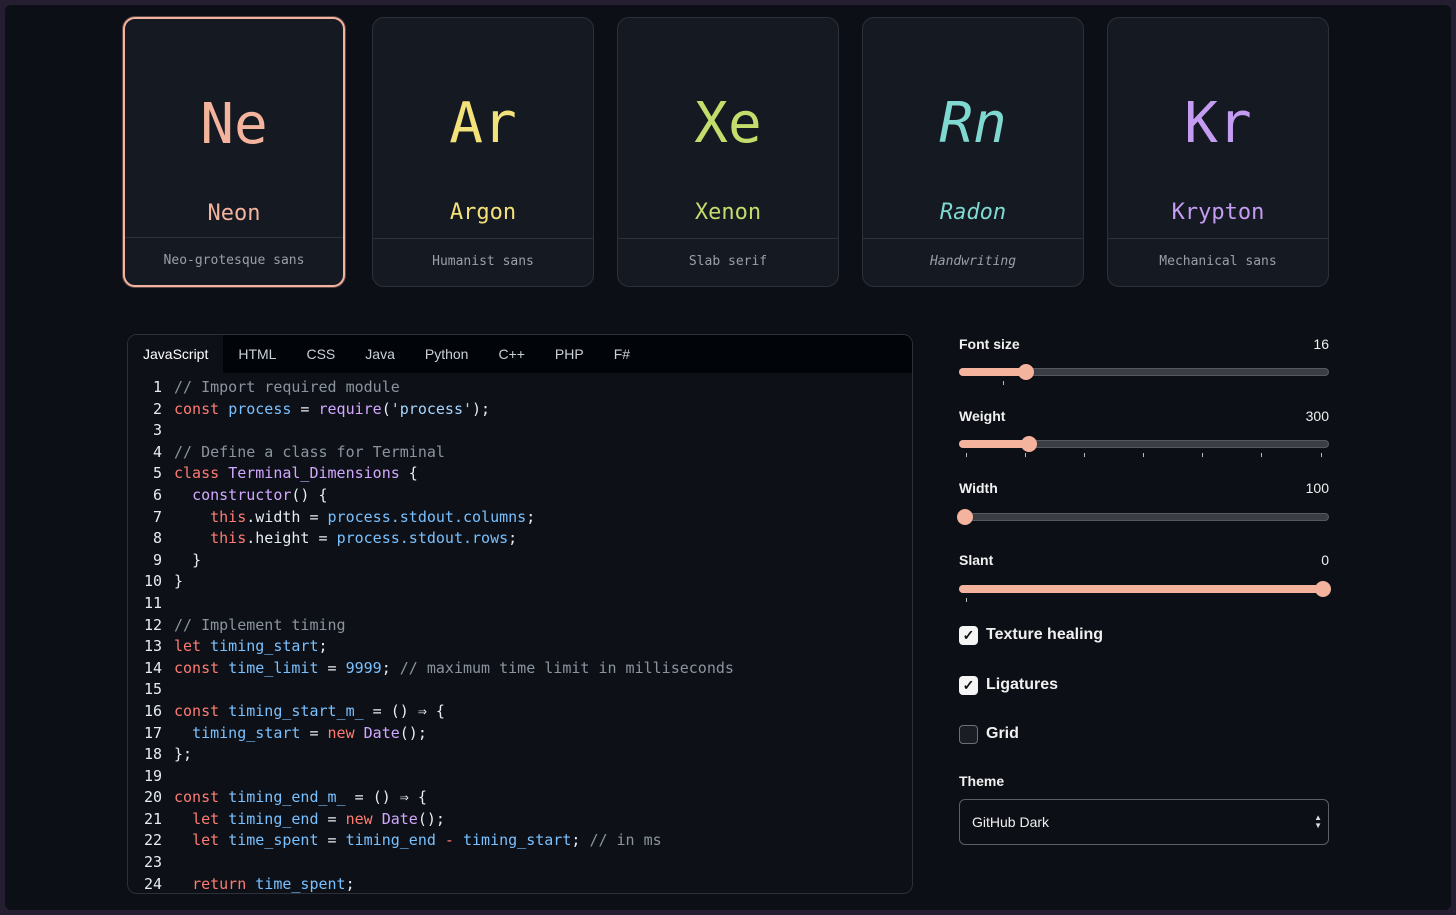  I want to click on font-card-krypton: Kr Krypton Mechanical sans, so click(1218, 152).